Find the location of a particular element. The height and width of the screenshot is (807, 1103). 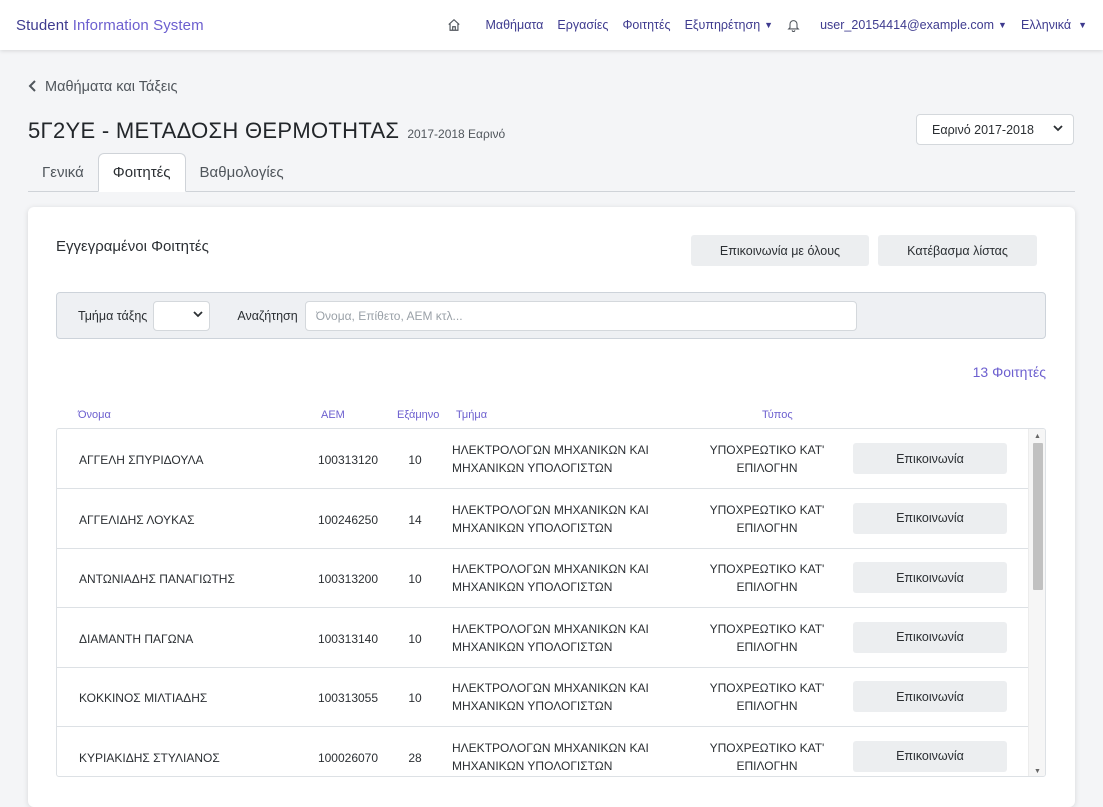

student-aem: 100246250 is located at coordinates (348, 519).